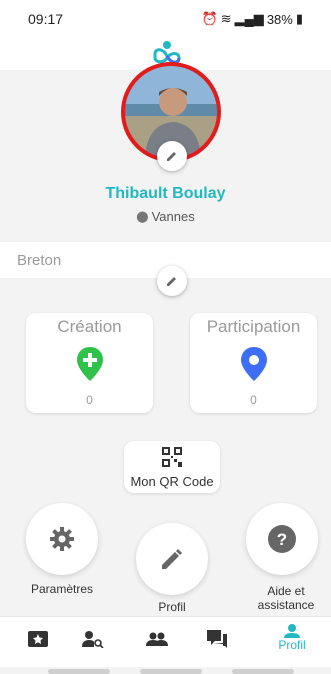  I want to click on person-icon, so click(292, 631).